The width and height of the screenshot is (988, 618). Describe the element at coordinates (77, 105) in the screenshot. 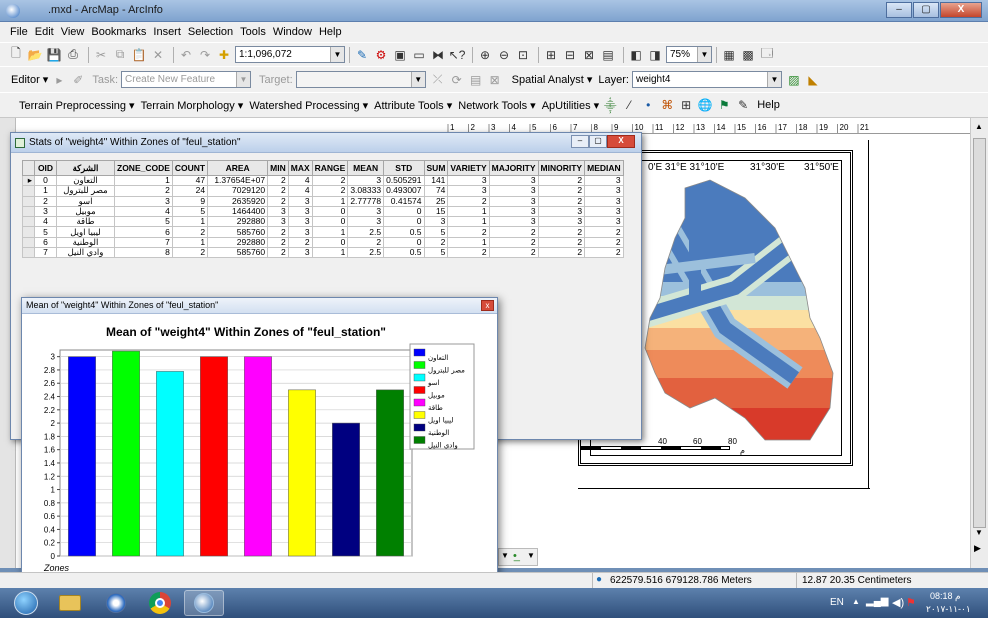

I see `terrain-preprocessing-menu: Terrain Preprocessing ▾` at that location.